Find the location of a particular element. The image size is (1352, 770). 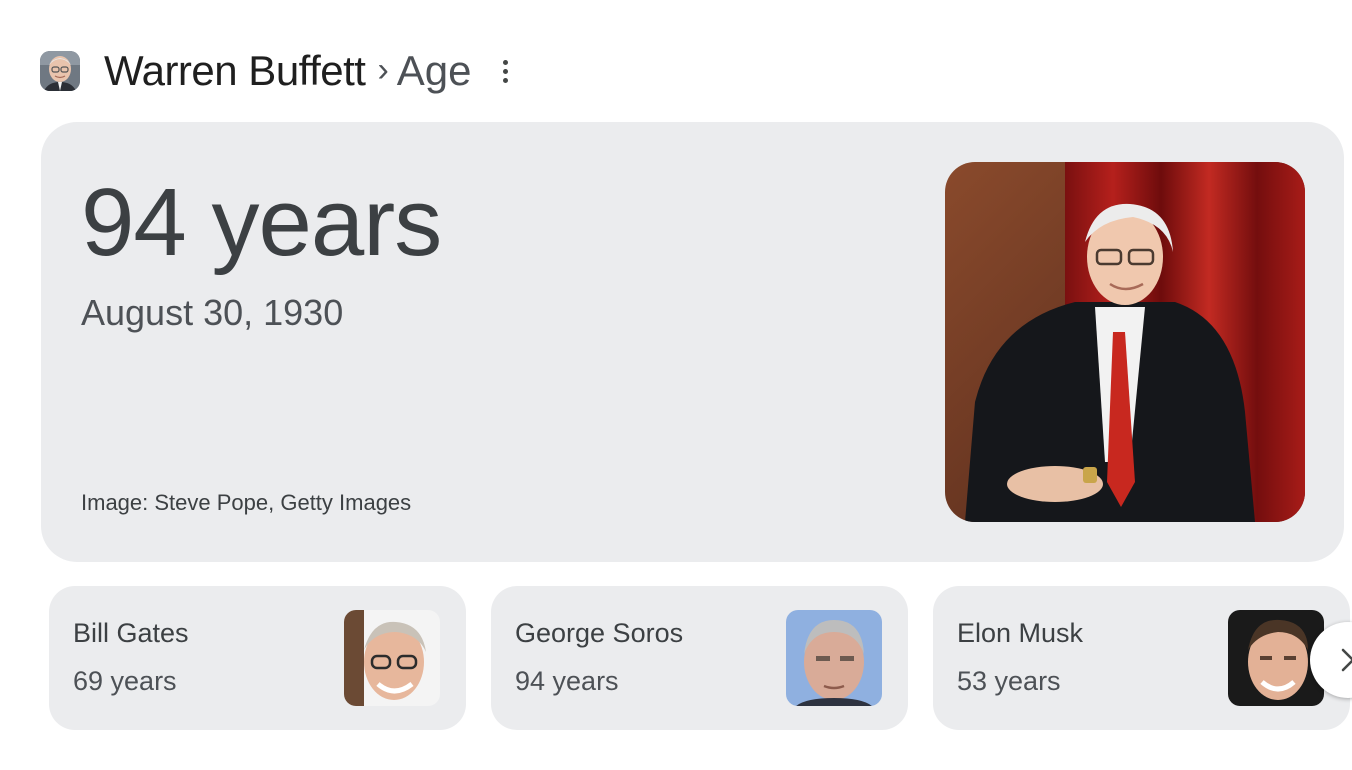

entity-header: Warren Buffett › Age is located at coordinates (279, 71).